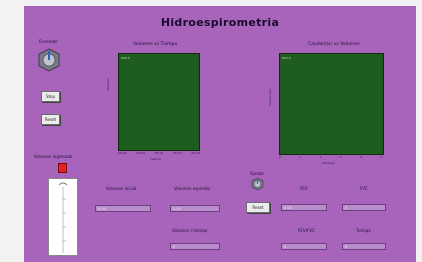 The height and width of the screenshot is (262, 422). I want to click on plot-1-title: Volumen vs Tiempo, so click(155, 44).